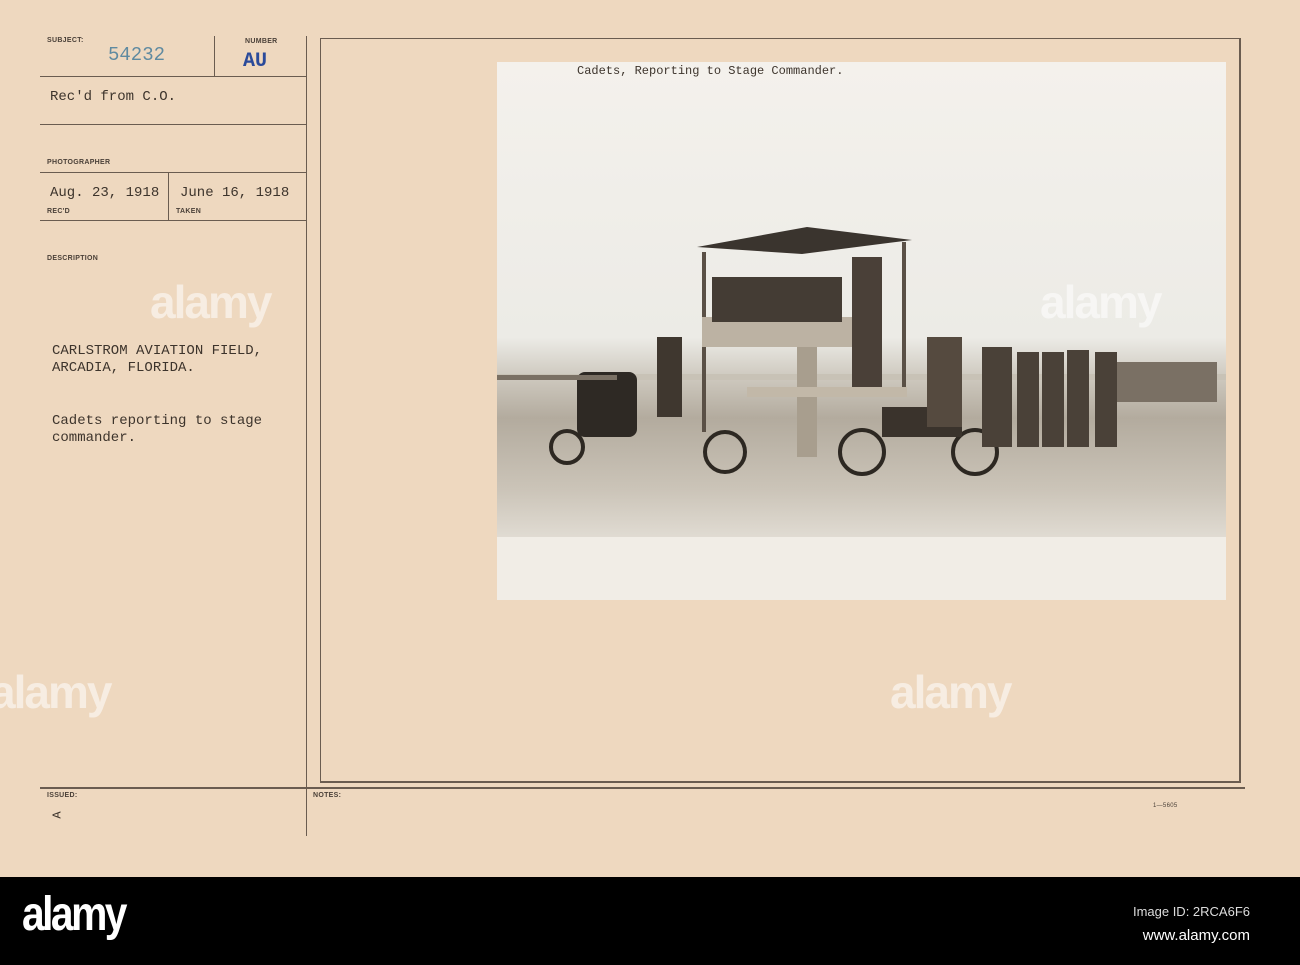 This screenshot has width=1300, height=965. I want to click on photo-caption: Cadets, Reporting to Stage Commander., so click(710, 71).